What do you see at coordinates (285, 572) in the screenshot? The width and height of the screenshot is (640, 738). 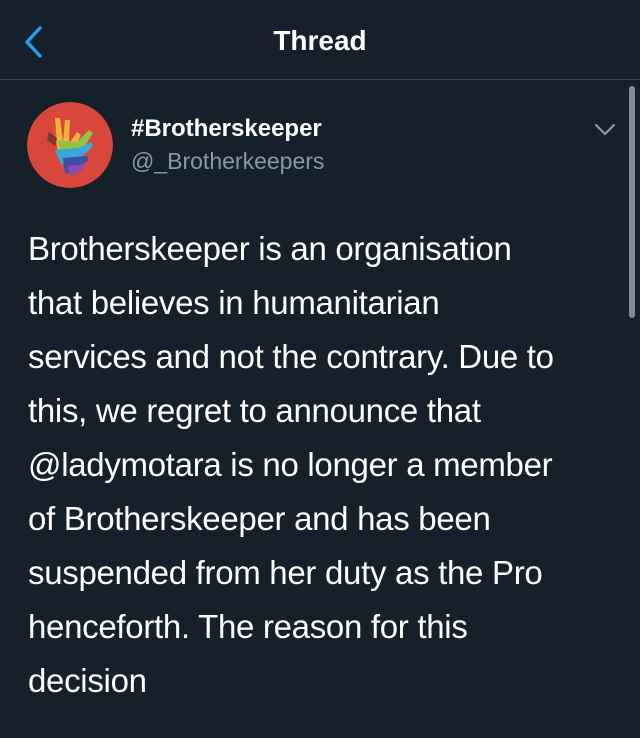 I see `tweet-text-line: suspended from her duty as the Pro` at bounding box center [285, 572].